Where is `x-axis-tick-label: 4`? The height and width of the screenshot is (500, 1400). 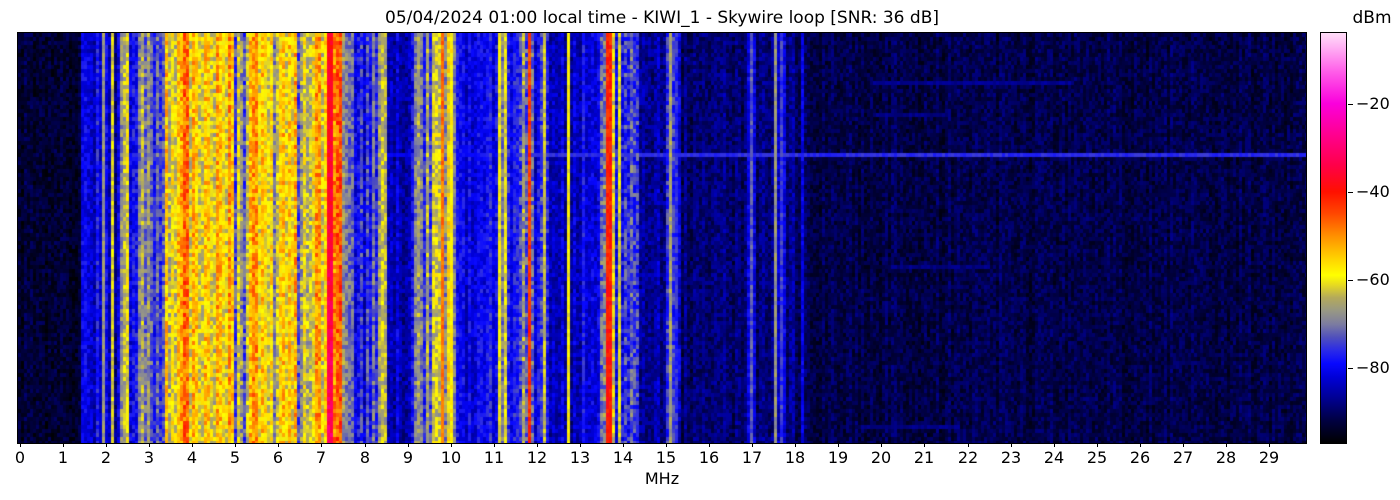 x-axis-tick-label: 4 is located at coordinates (192, 457).